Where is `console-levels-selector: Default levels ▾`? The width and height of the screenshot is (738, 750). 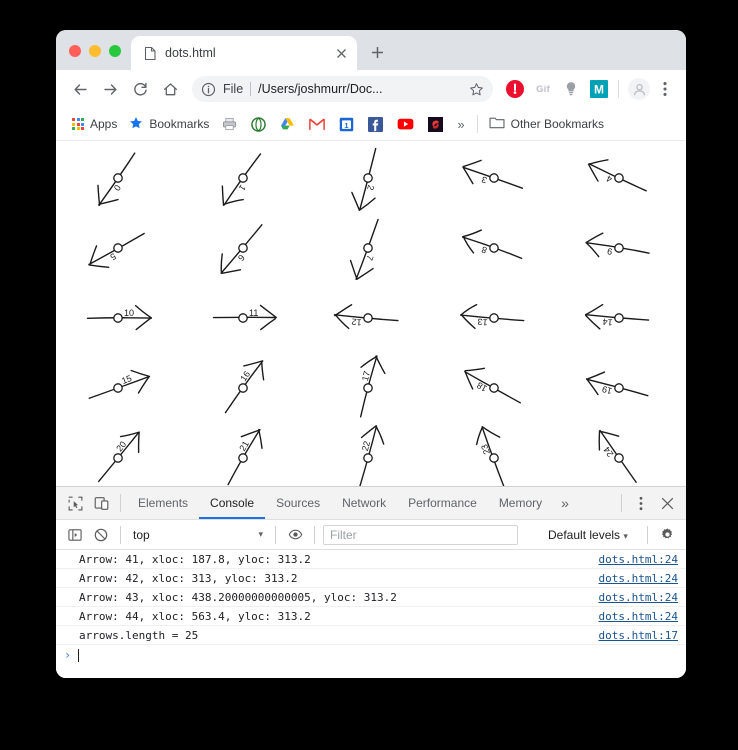 console-levels-selector: Default levels ▾ is located at coordinates (588, 535).